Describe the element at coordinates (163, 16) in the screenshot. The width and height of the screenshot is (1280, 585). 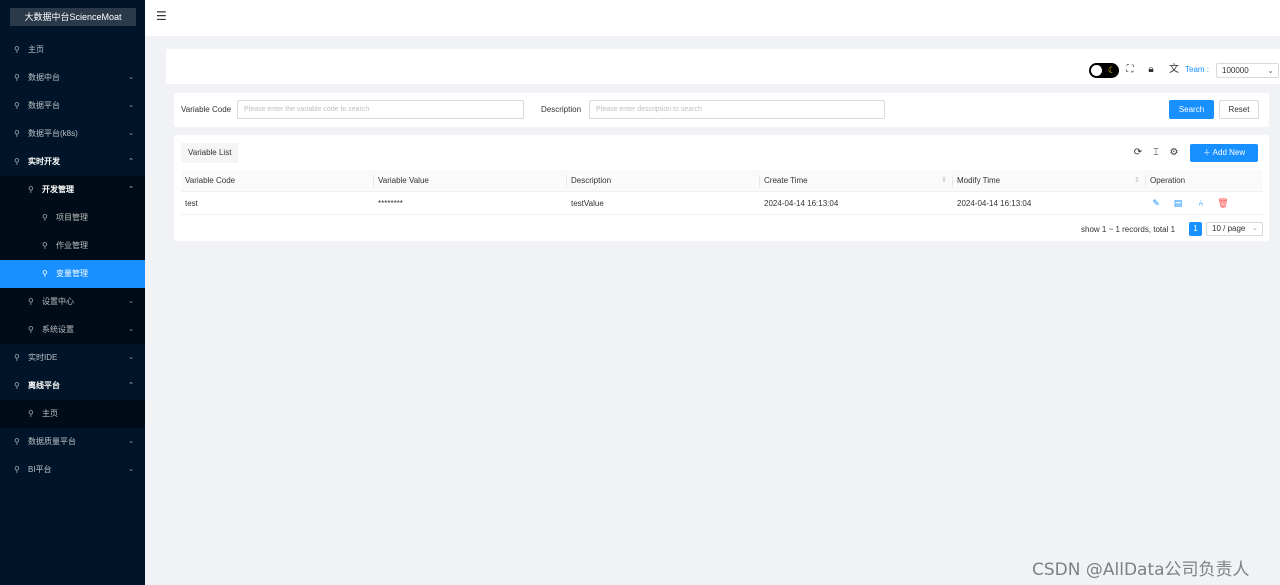
I see `menu-fold-icon: ☰` at that location.